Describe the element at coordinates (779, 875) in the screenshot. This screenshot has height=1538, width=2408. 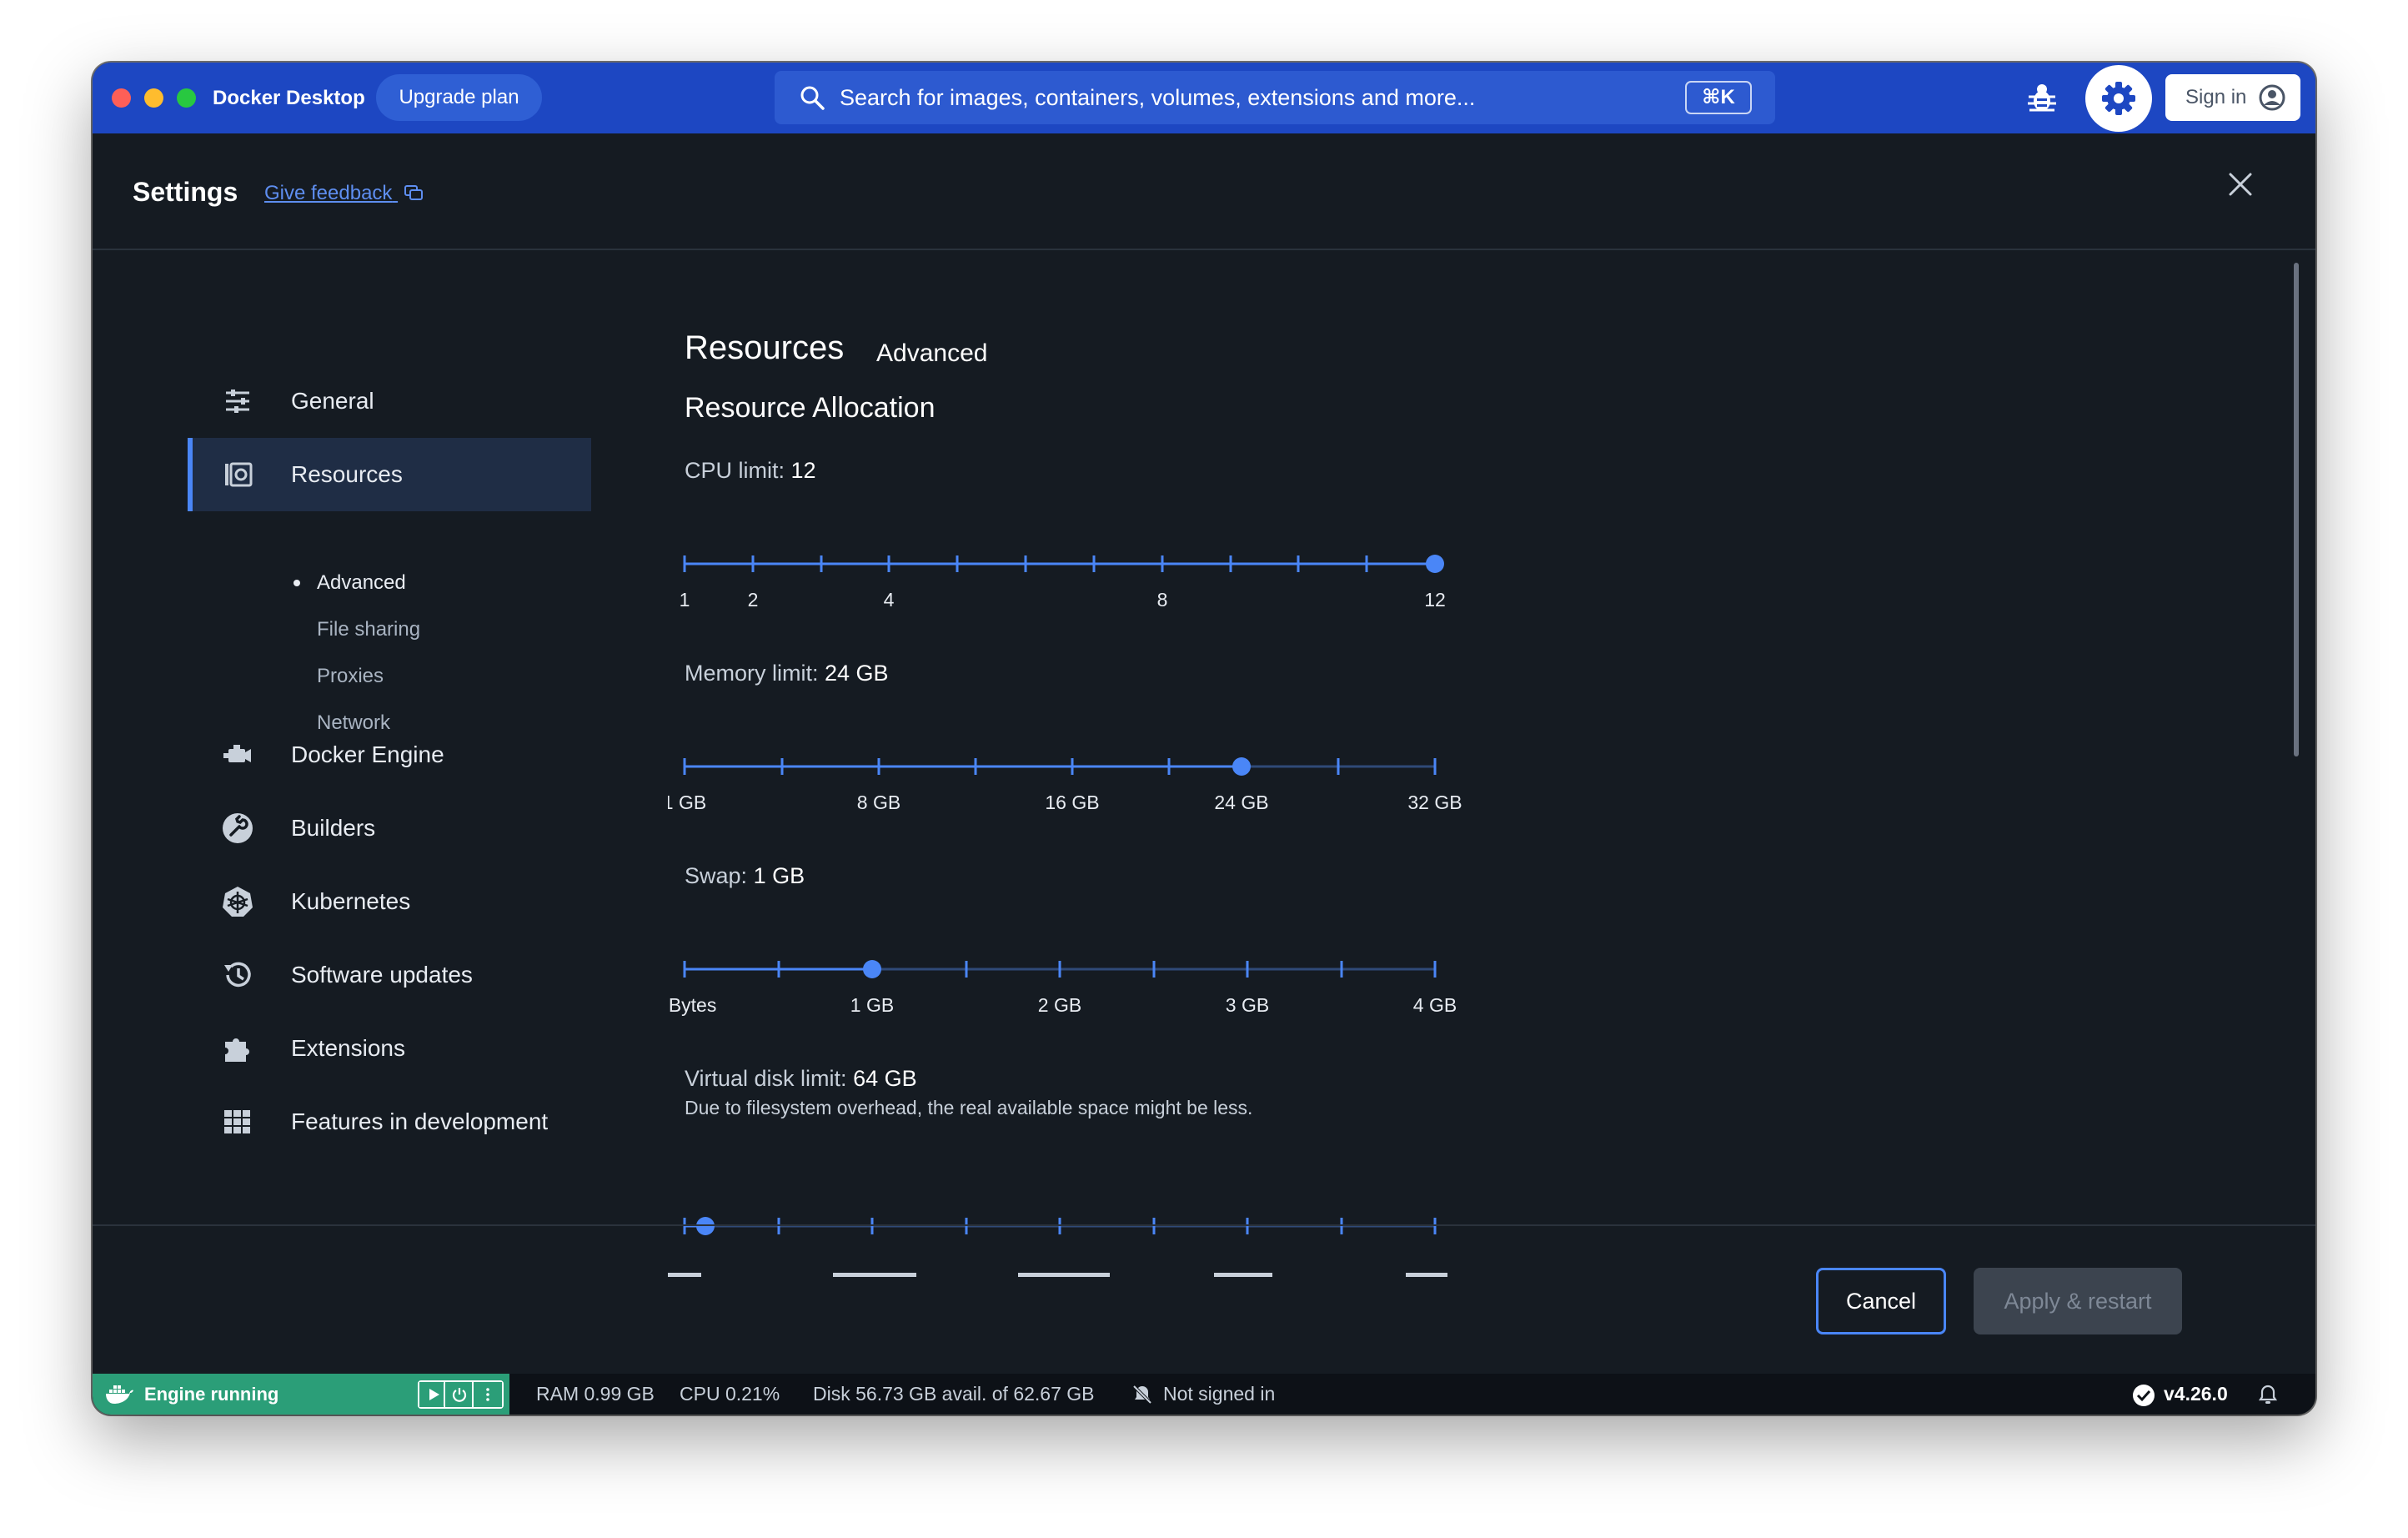
I see `swap-value: 1 GB` at that location.